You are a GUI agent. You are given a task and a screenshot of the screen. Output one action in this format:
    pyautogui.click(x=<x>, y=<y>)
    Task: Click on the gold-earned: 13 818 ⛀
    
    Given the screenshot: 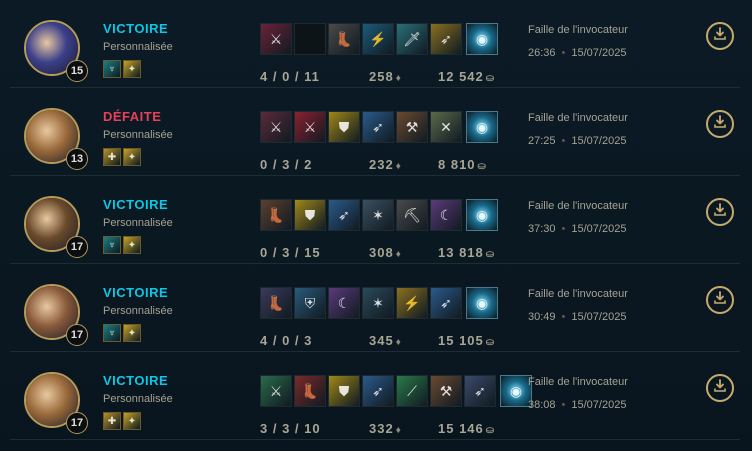 What is the action you would take?
    pyautogui.click(x=466, y=252)
    